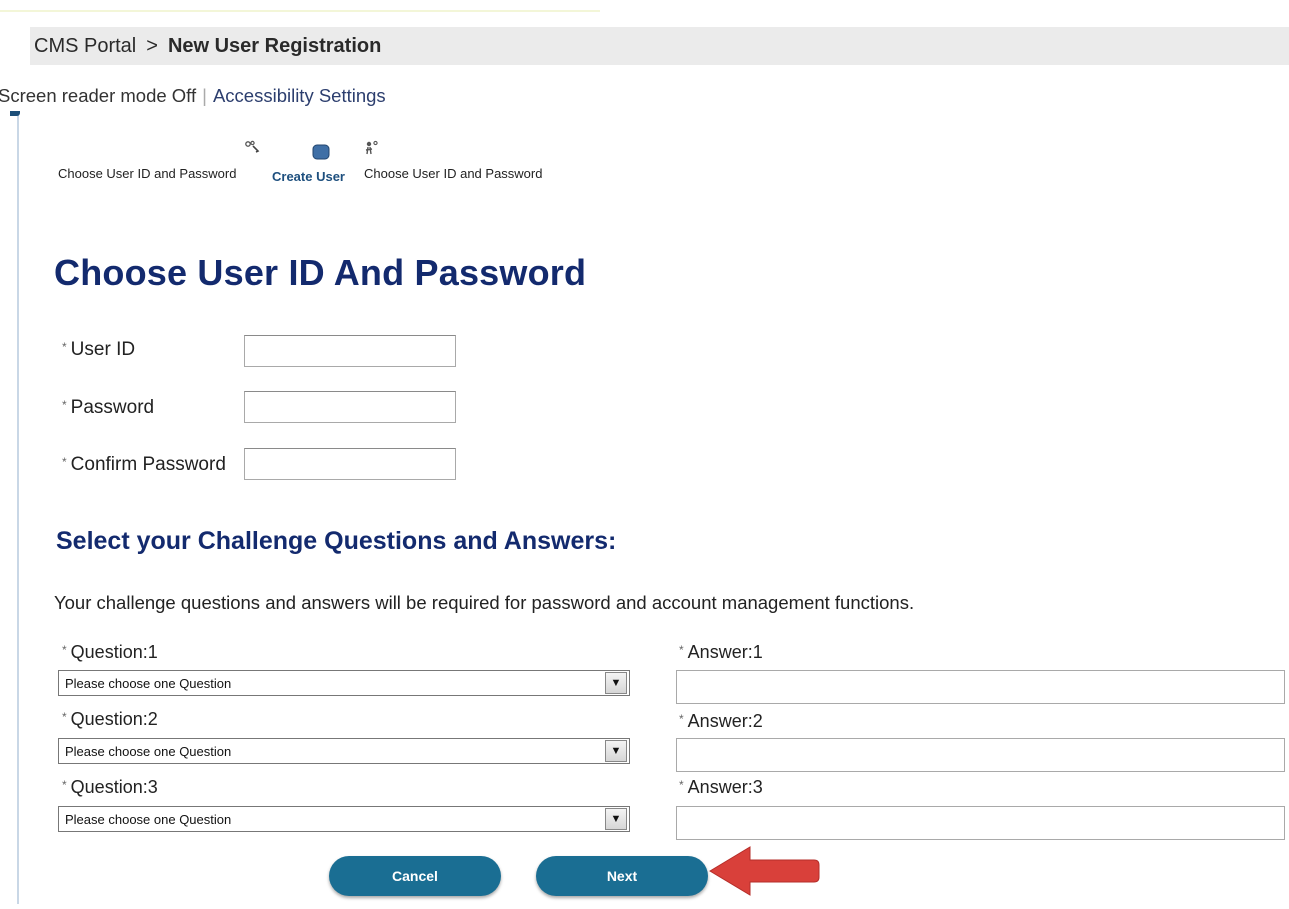 Image resolution: width=1289 pixels, height=909 pixels. What do you see at coordinates (114, 719) in the screenshot?
I see `question-2-label-text: Question:2` at bounding box center [114, 719].